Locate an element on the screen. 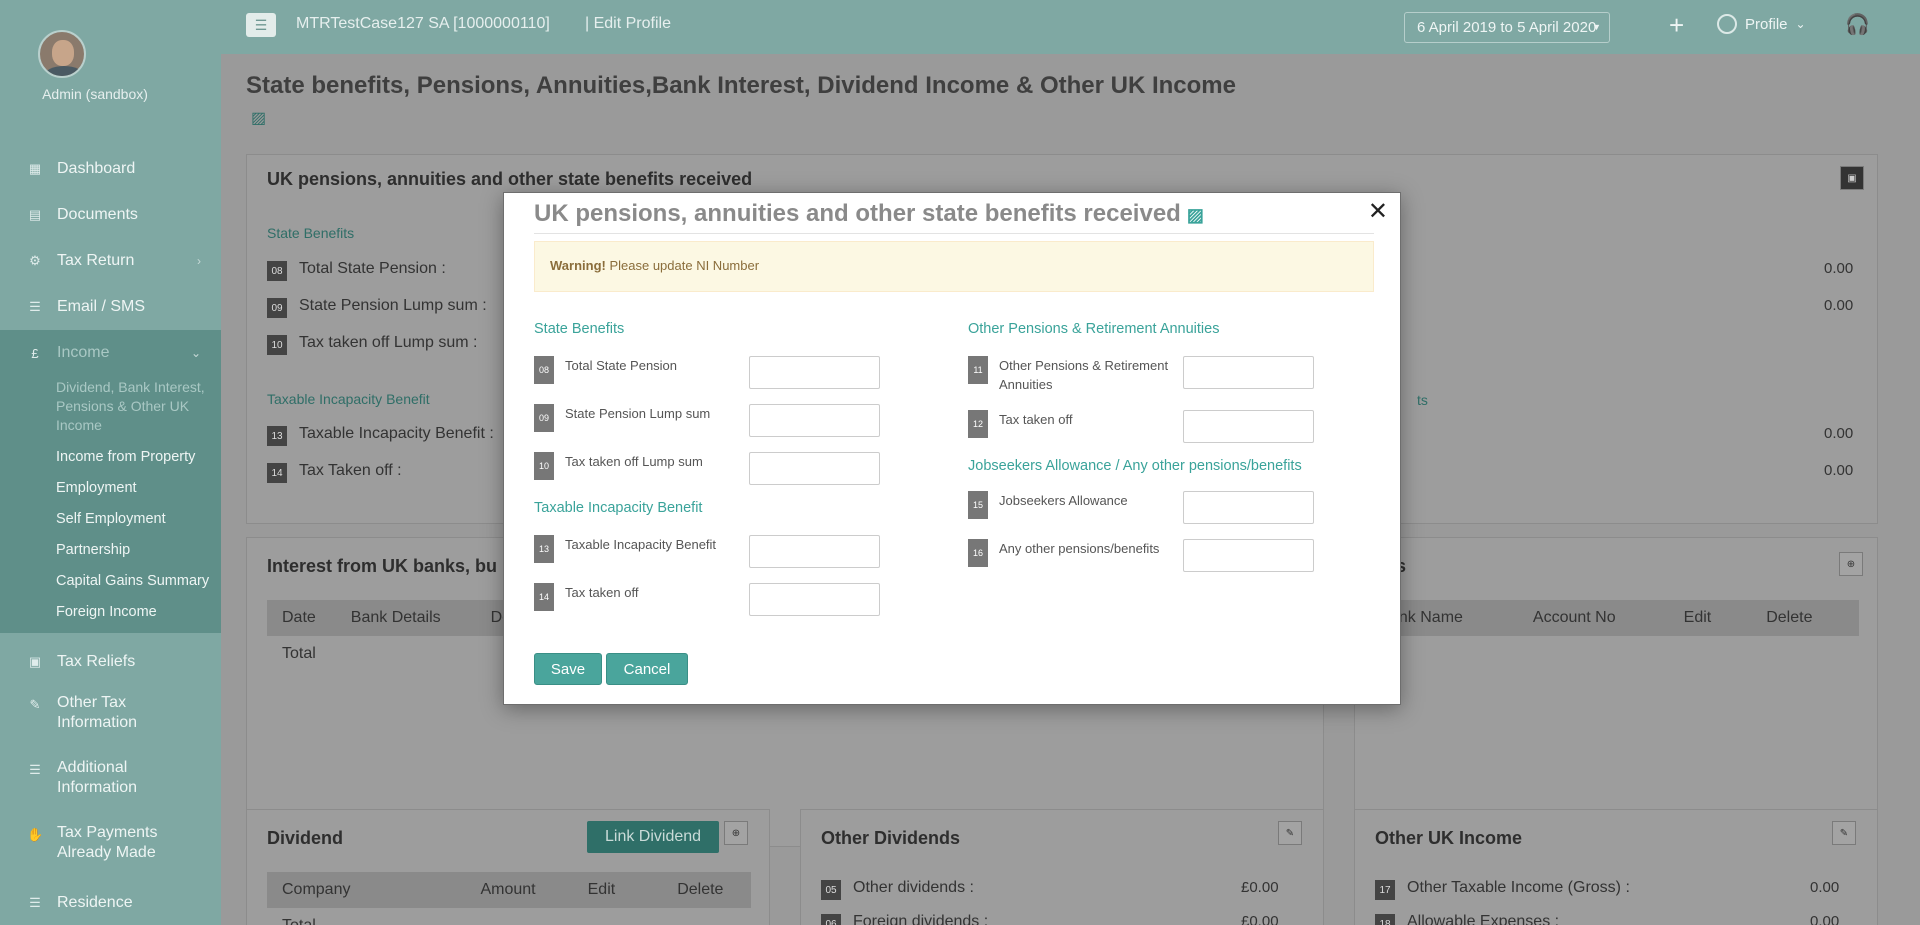  section-label: Taxable Incapacity Benefit is located at coordinates (348, 399).